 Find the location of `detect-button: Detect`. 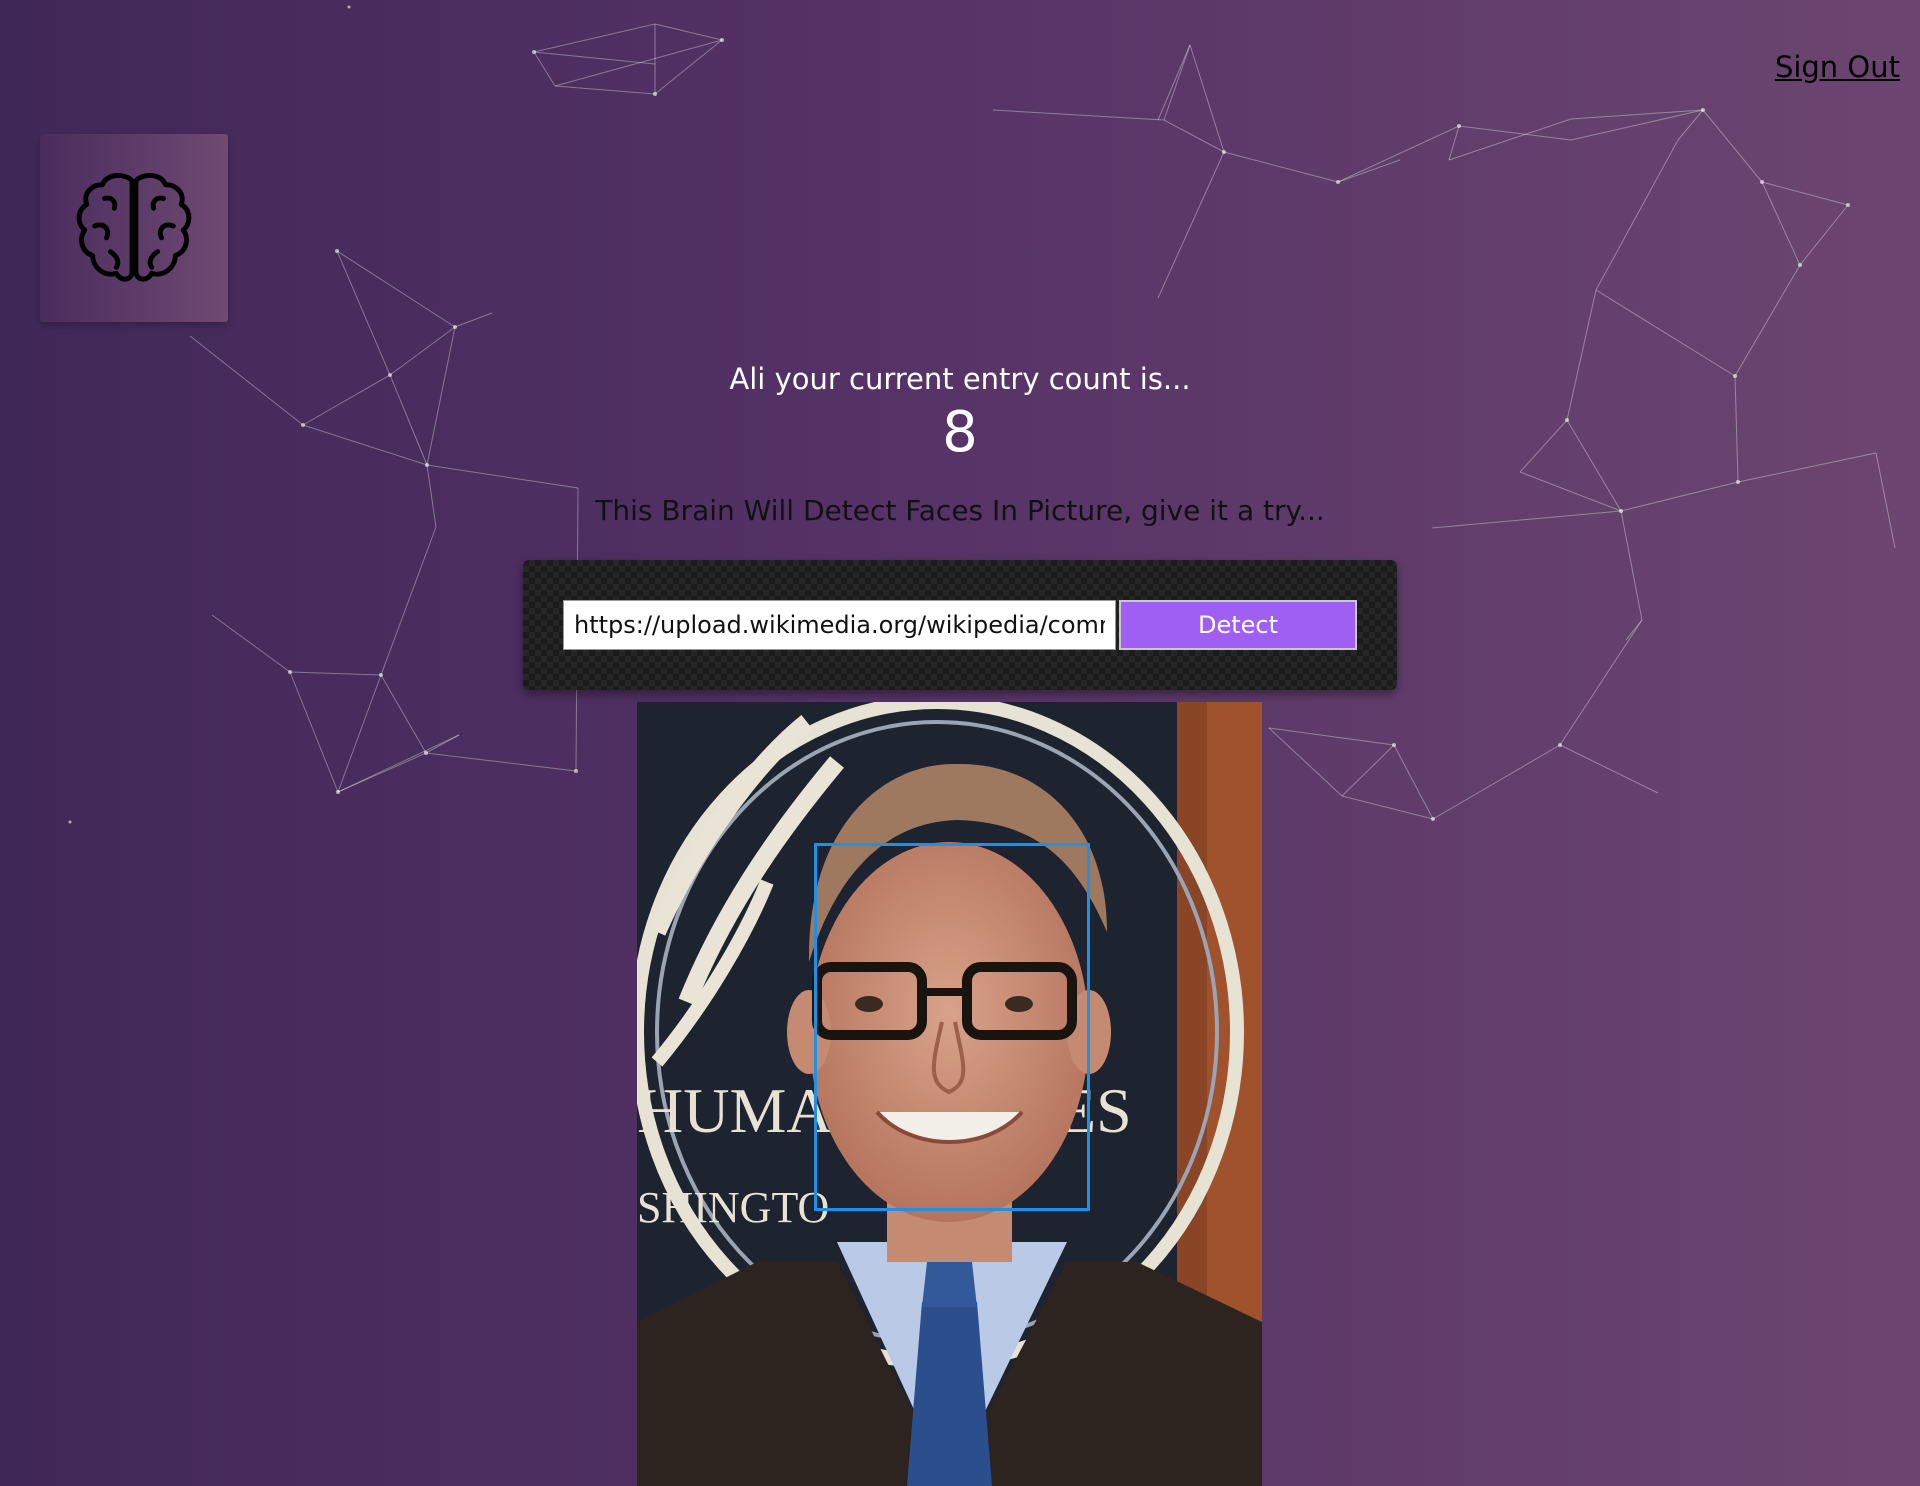

detect-button: Detect is located at coordinates (1238, 625).